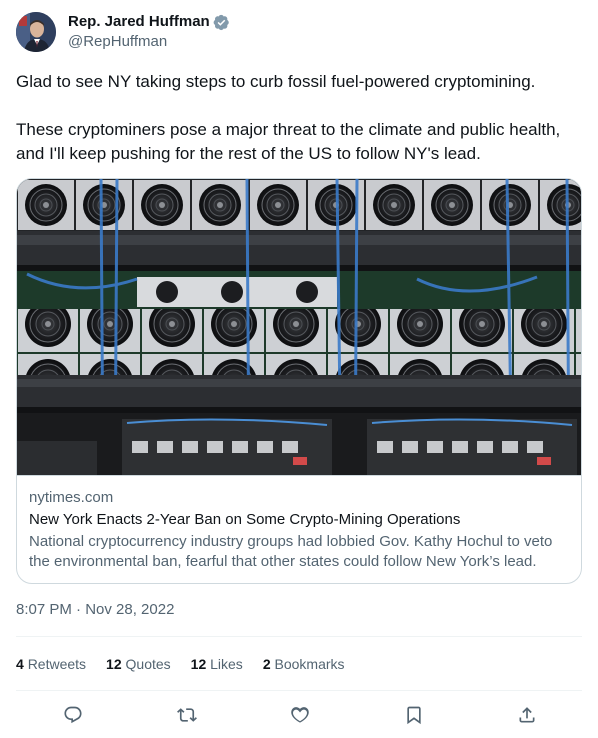  I want to click on bookmark-icon, so click(413, 715).